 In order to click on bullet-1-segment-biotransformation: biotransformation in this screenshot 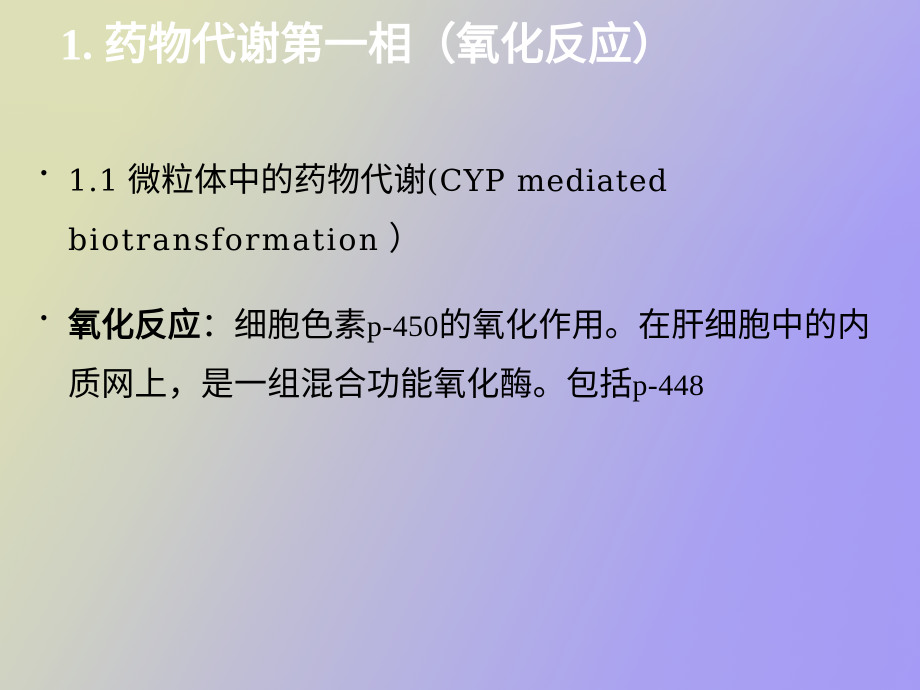, I will do `click(224, 241)`.